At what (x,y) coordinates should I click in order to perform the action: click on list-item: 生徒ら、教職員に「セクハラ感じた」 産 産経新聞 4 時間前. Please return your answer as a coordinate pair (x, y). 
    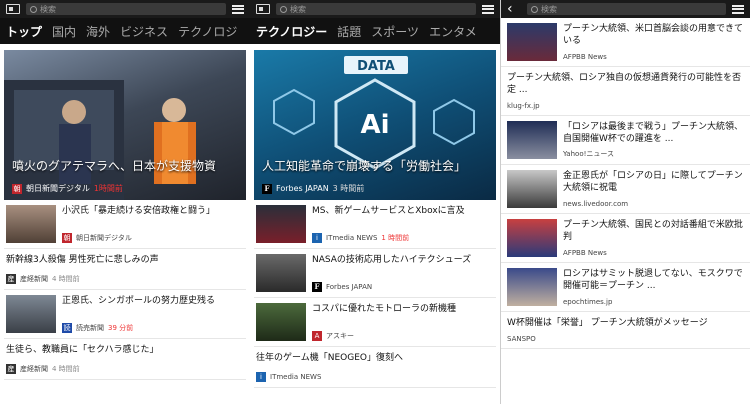
    Looking at the image, I should click on (125, 359).